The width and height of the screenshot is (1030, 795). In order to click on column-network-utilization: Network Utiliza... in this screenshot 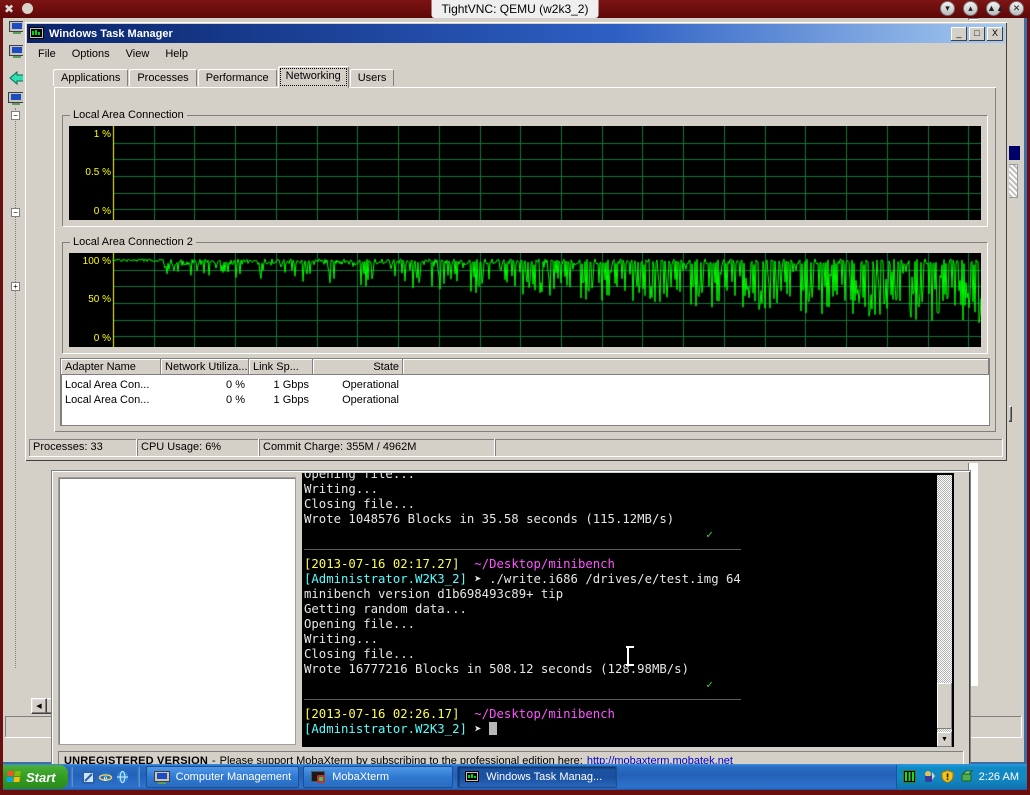, I will do `click(205, 367)`.